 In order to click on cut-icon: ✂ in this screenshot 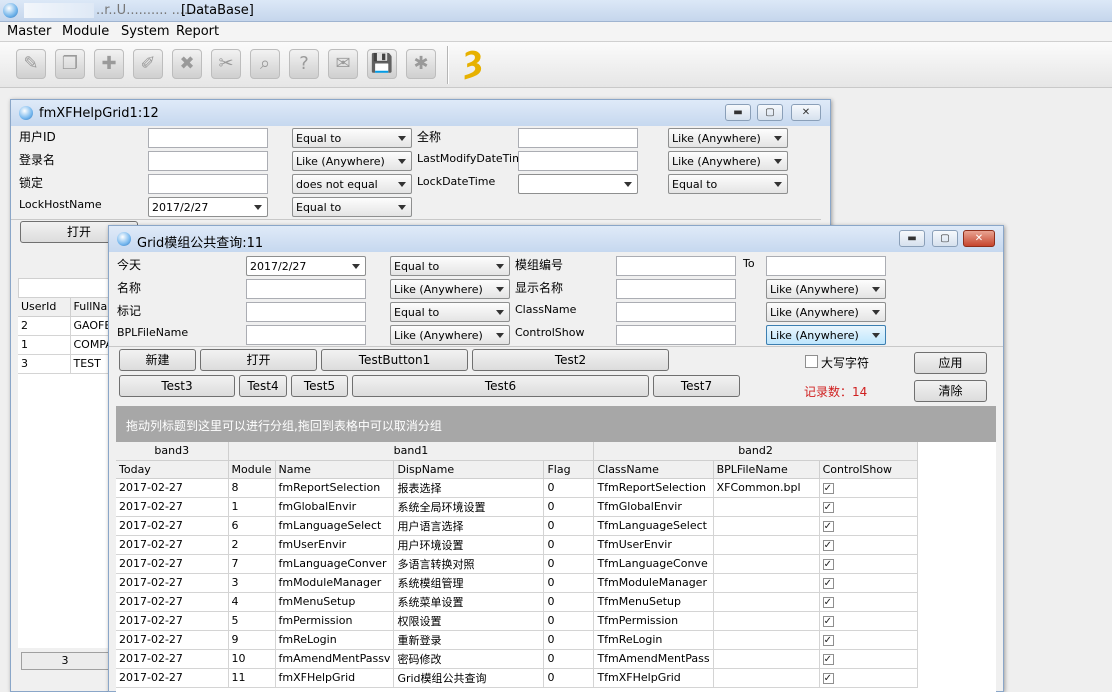, I will do `click(226, 64)`.